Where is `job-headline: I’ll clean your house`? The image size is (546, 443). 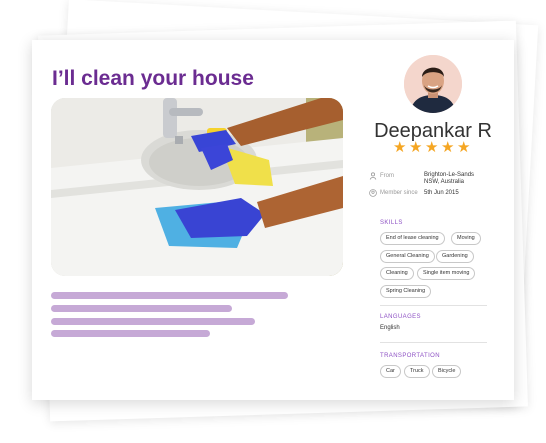
job-headline: I’ll clean your house is located at coordinates (153, 78).